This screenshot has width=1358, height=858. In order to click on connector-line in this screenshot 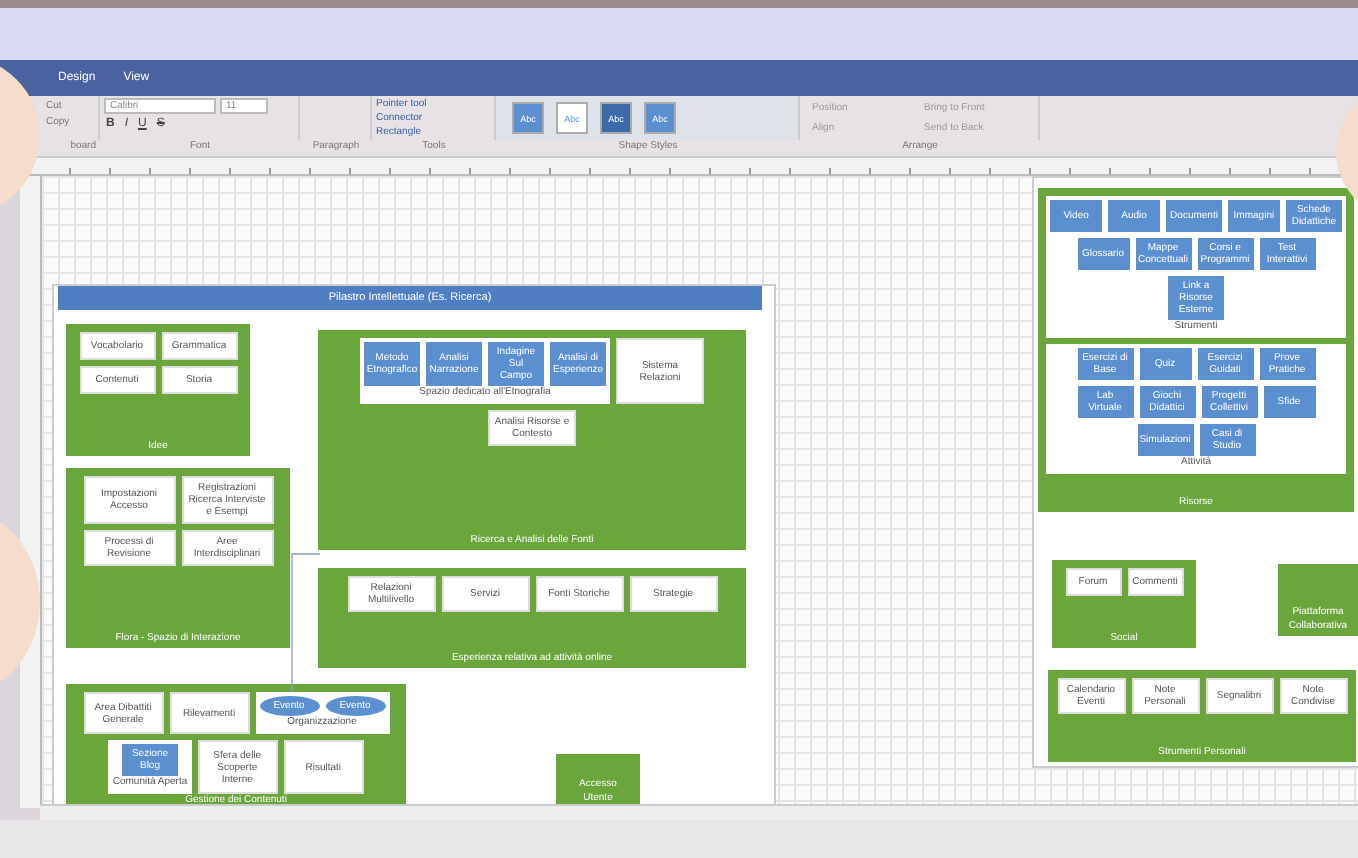, I will do `click(306, 622)`.